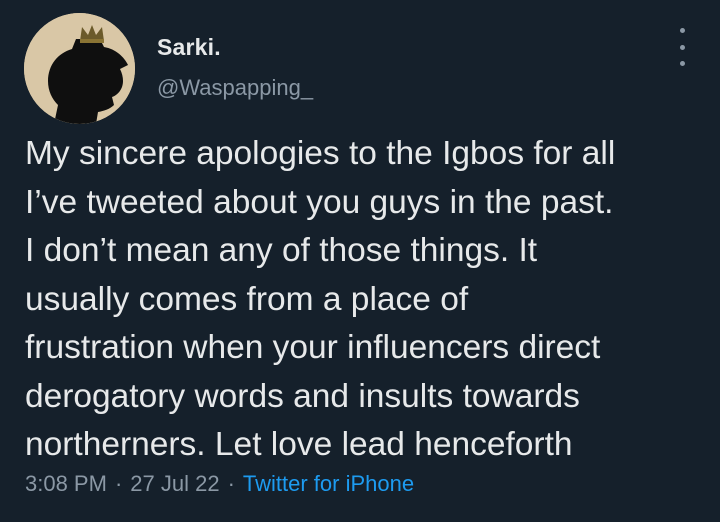 Image resolution: width=720 pixels, height=522 pixels. Describe the element at coordinates (174, 483) in the screenshot. I see `tweet-date: 27 Jul 22` at that location.